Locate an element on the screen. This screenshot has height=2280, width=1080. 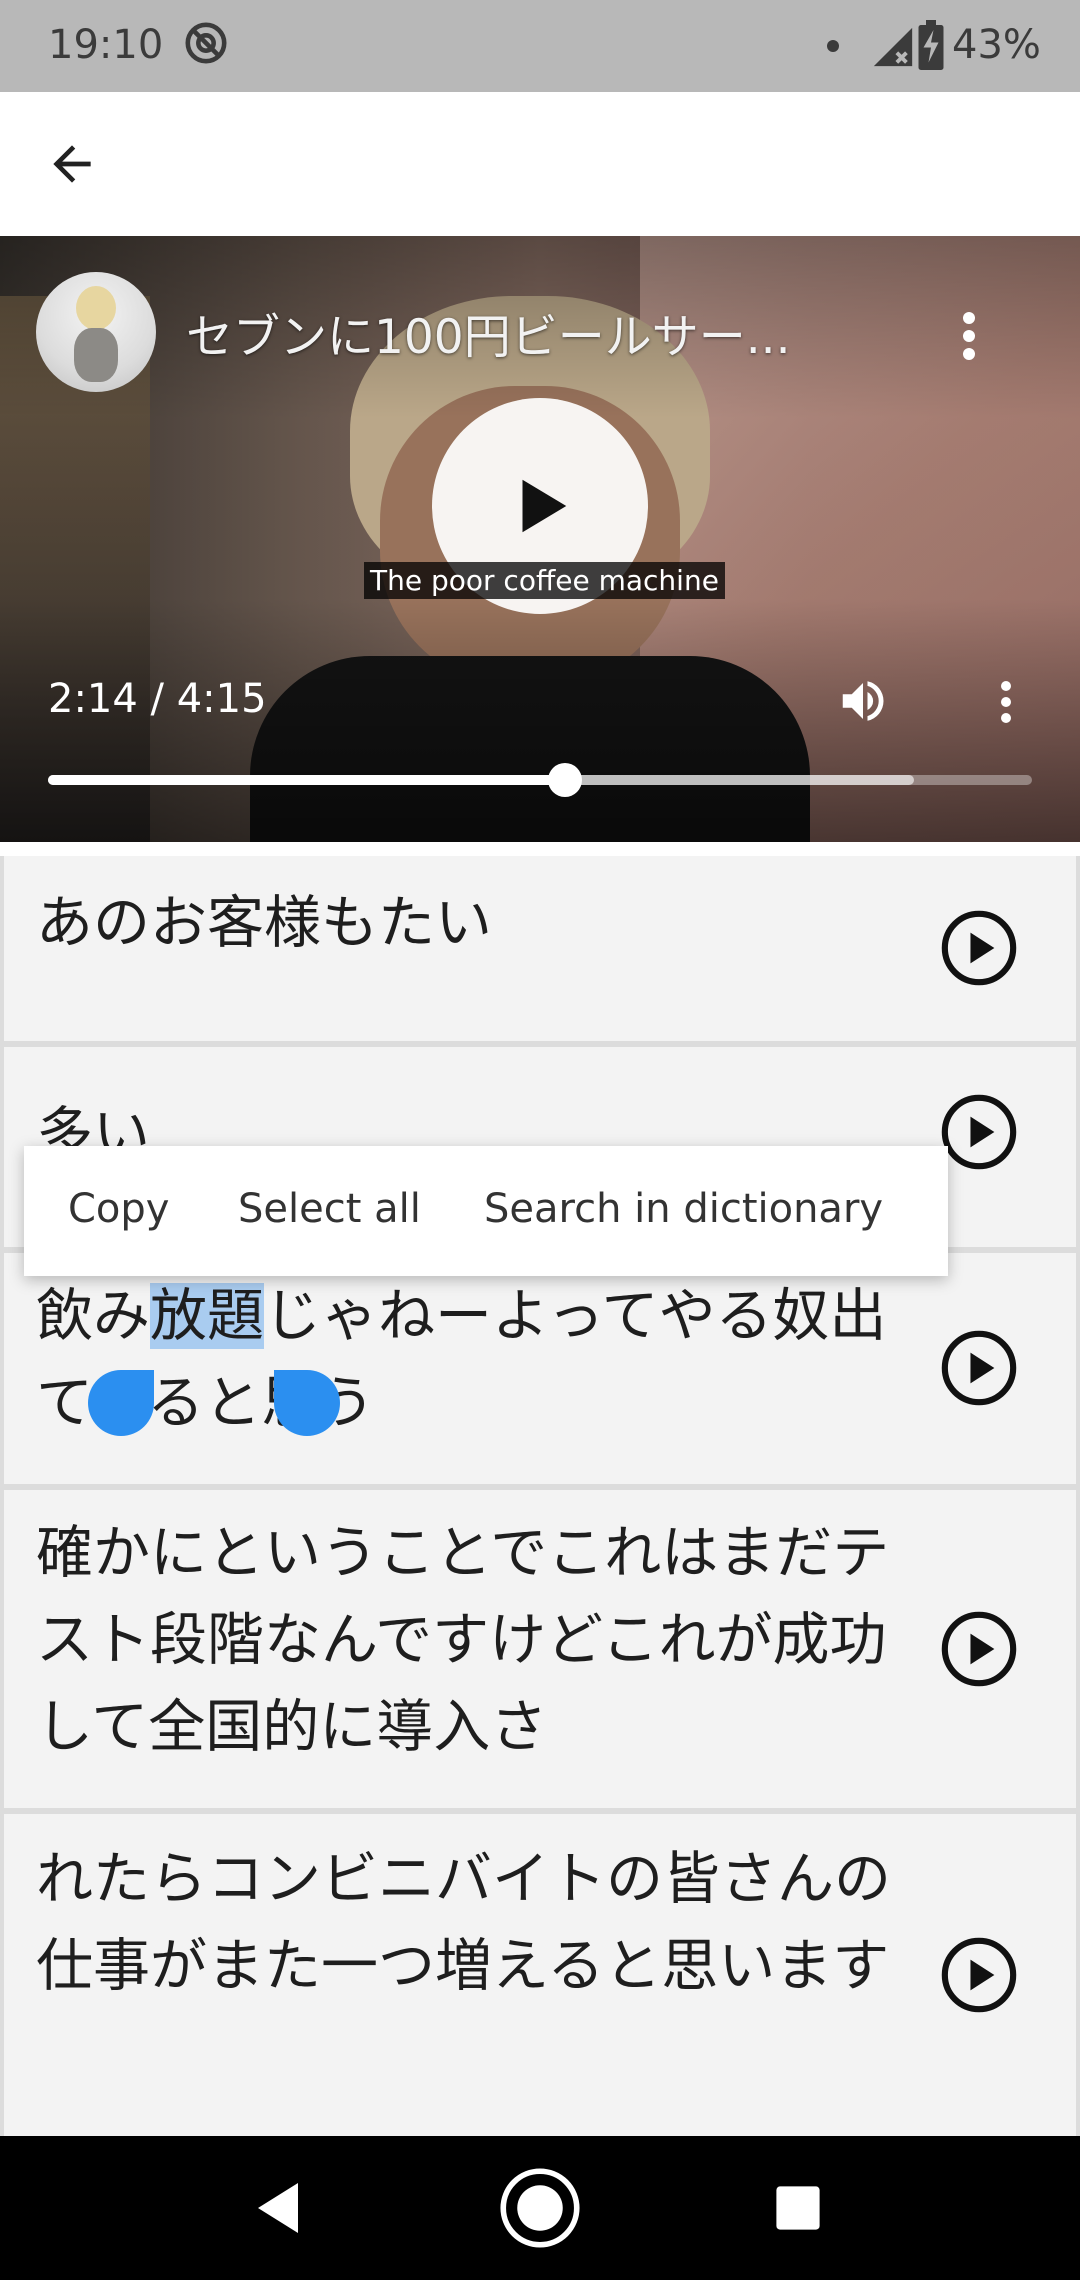
search-dictionary-menu-item: Search in dictionary is located at coordinates (683, 1209).